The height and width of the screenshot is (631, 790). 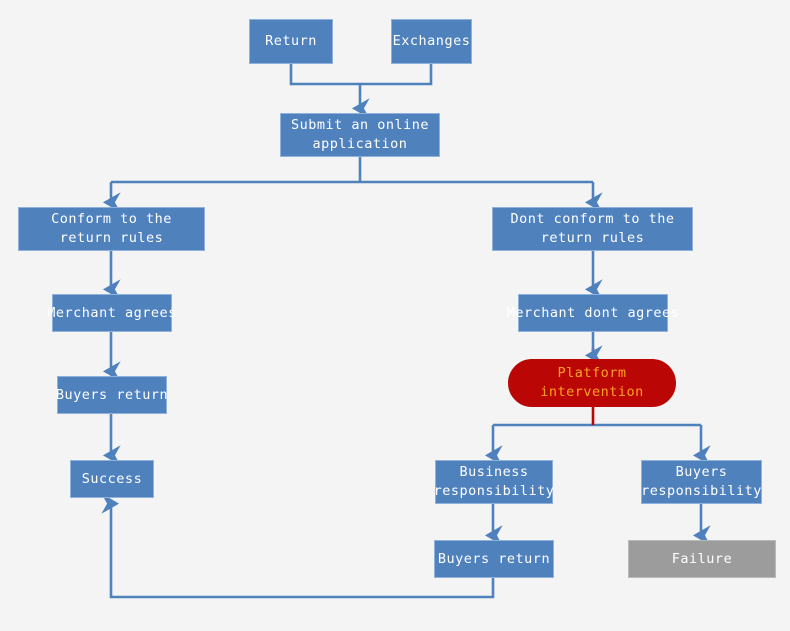 I want to click on edge-return-to-junction, so click(x=324, y=75).